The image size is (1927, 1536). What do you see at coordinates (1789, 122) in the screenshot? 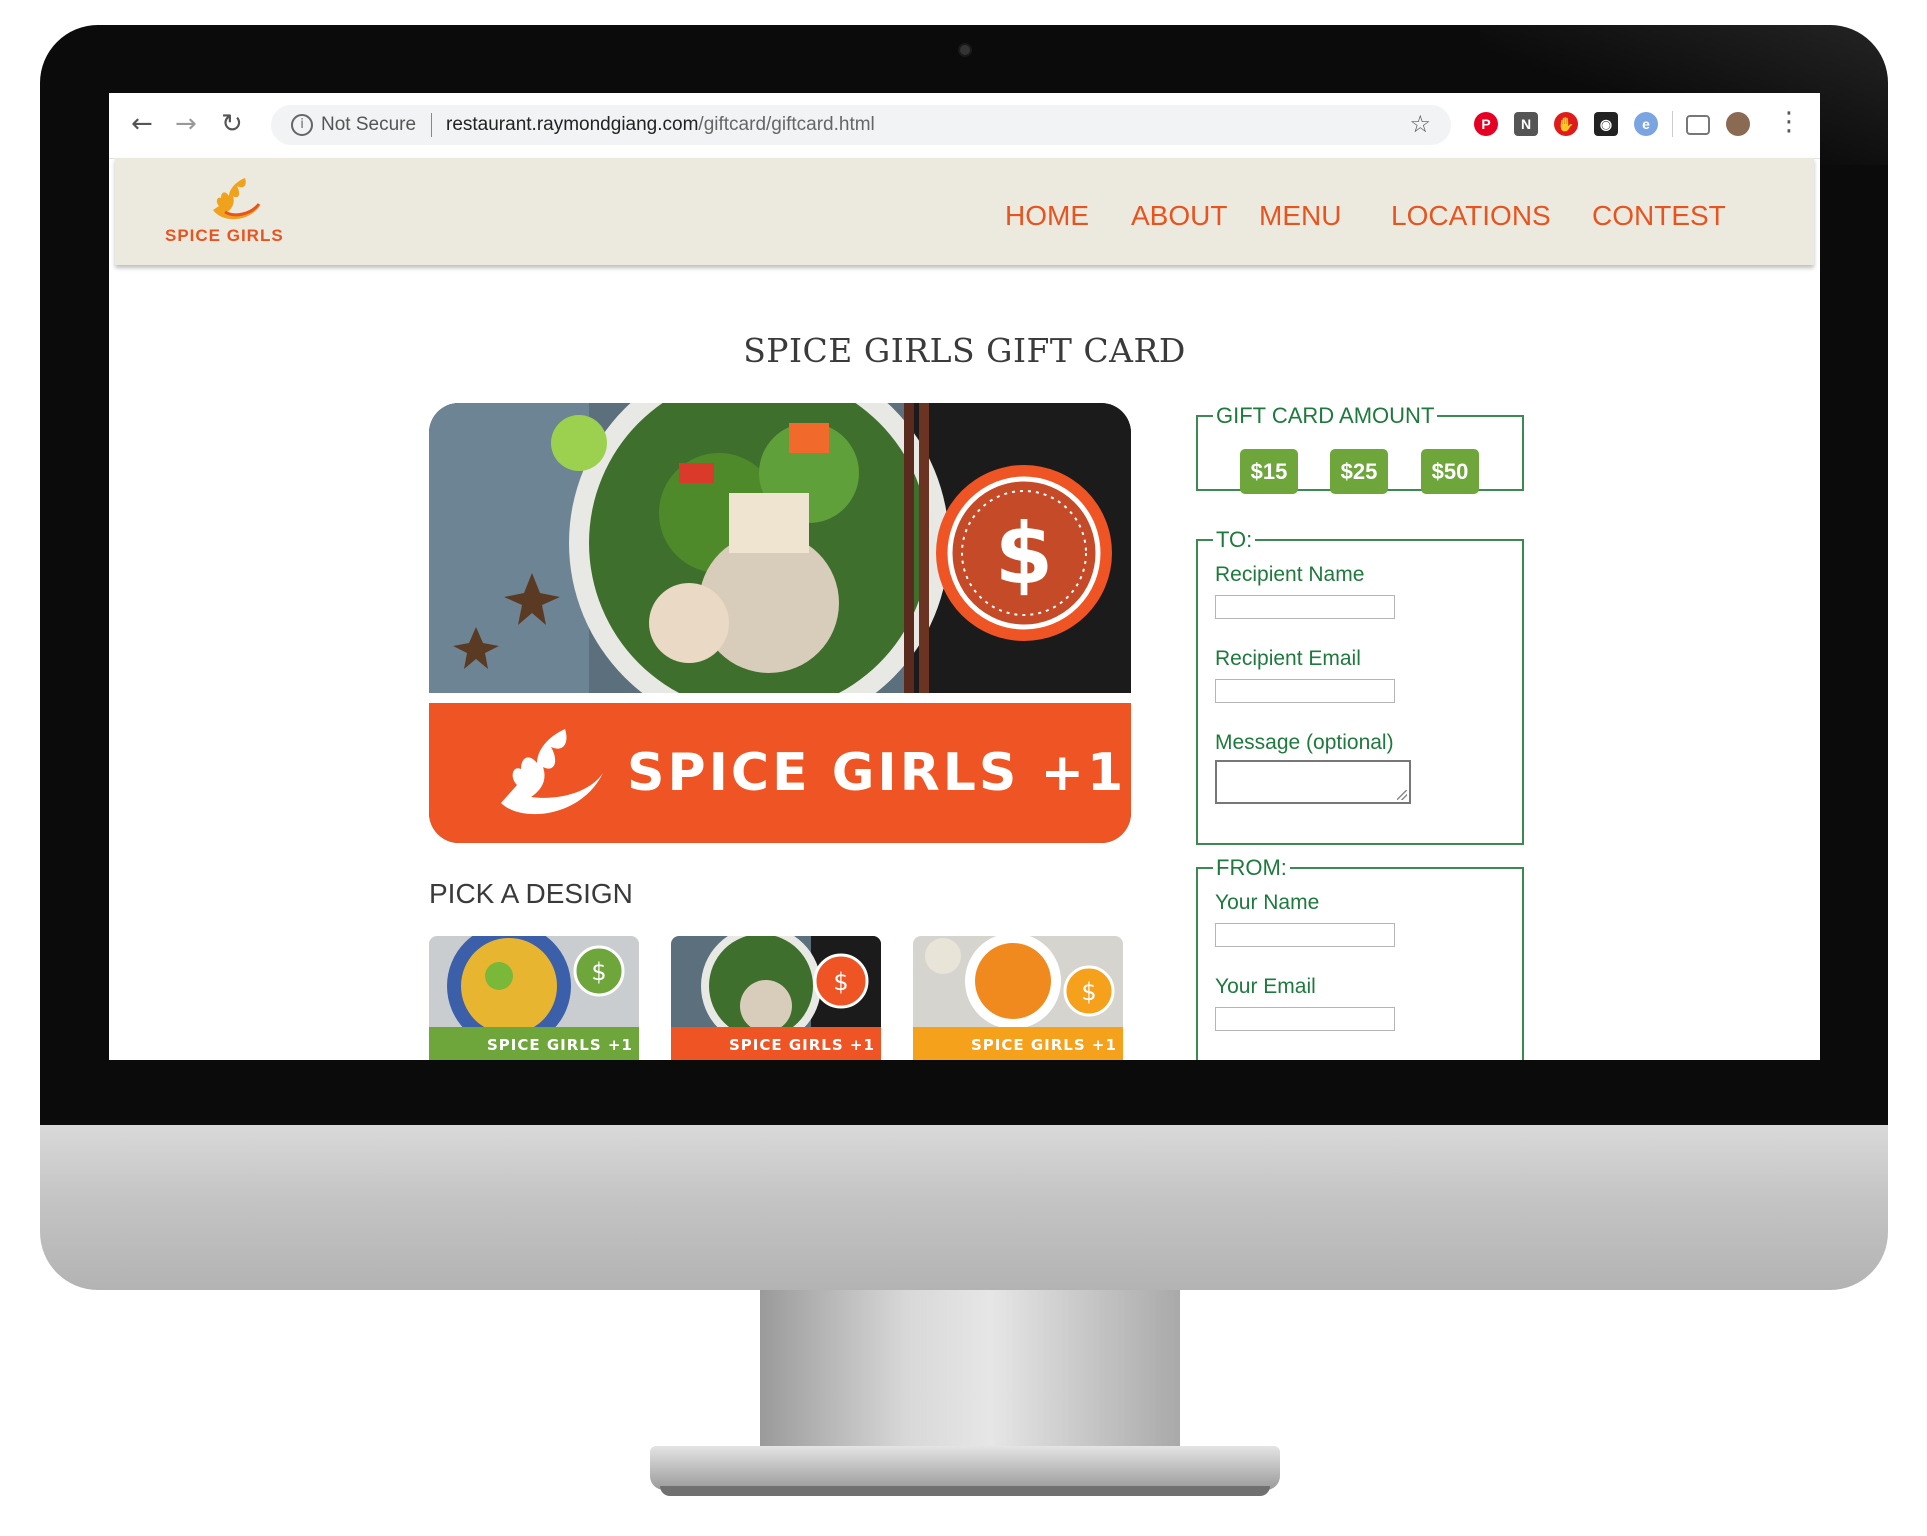
I see `browser-menu-icon: ⋮` at bounding box center [1789, 122].